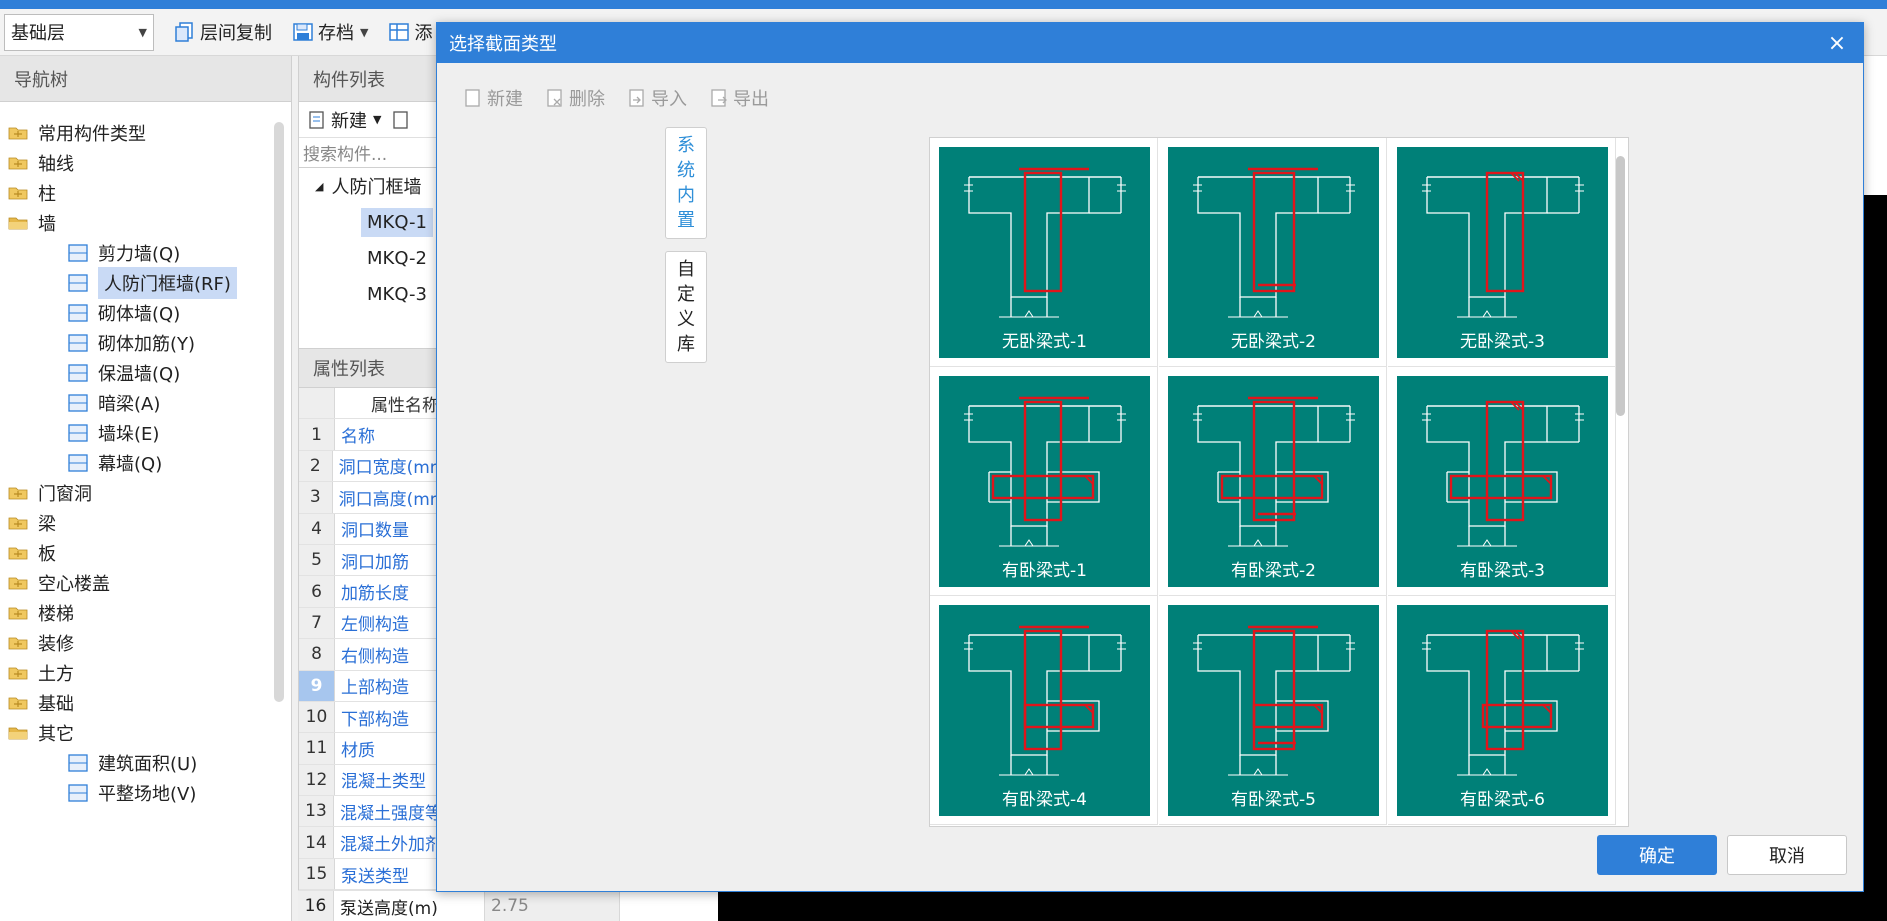  What do you see at coordinates (686, 307) in the screenshot?
I see `tab-custom-library: 自 定 义 库` at bounding box center [686, 307].